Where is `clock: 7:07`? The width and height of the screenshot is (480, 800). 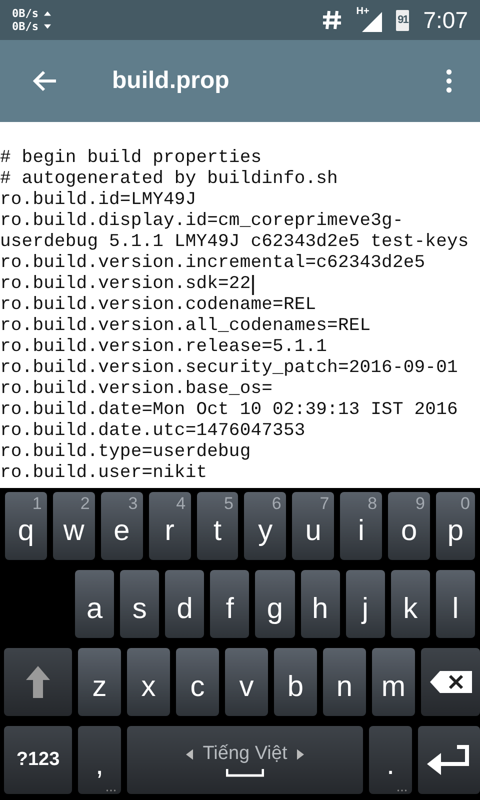 clock: 7:07 is located at coordinates (445, 20).